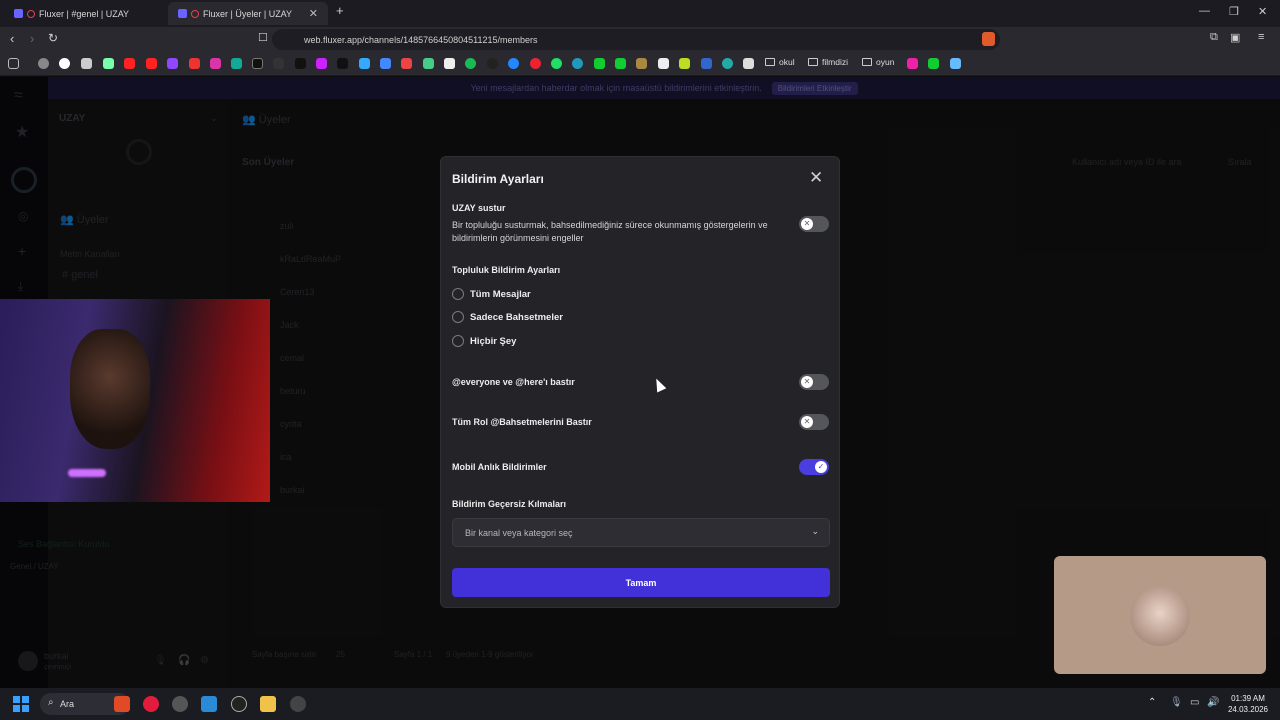 This screenshot has height=720, width=1280. Describe the element at coordinates (172, 63) in the screenshot. I see `twitch-icon` at that location.